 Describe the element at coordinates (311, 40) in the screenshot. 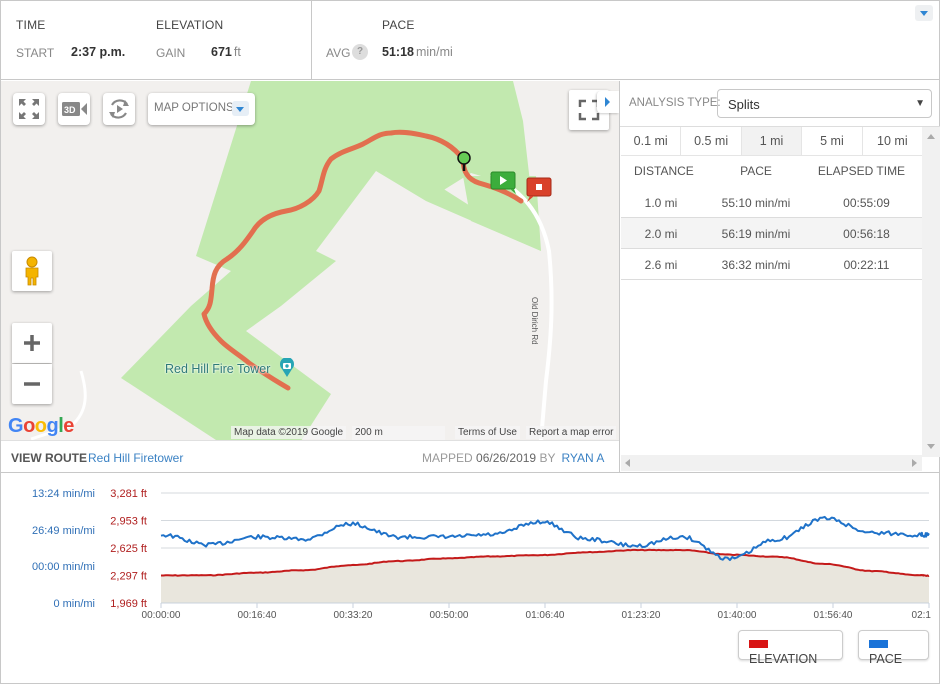

I see `summary-divider` at that location.